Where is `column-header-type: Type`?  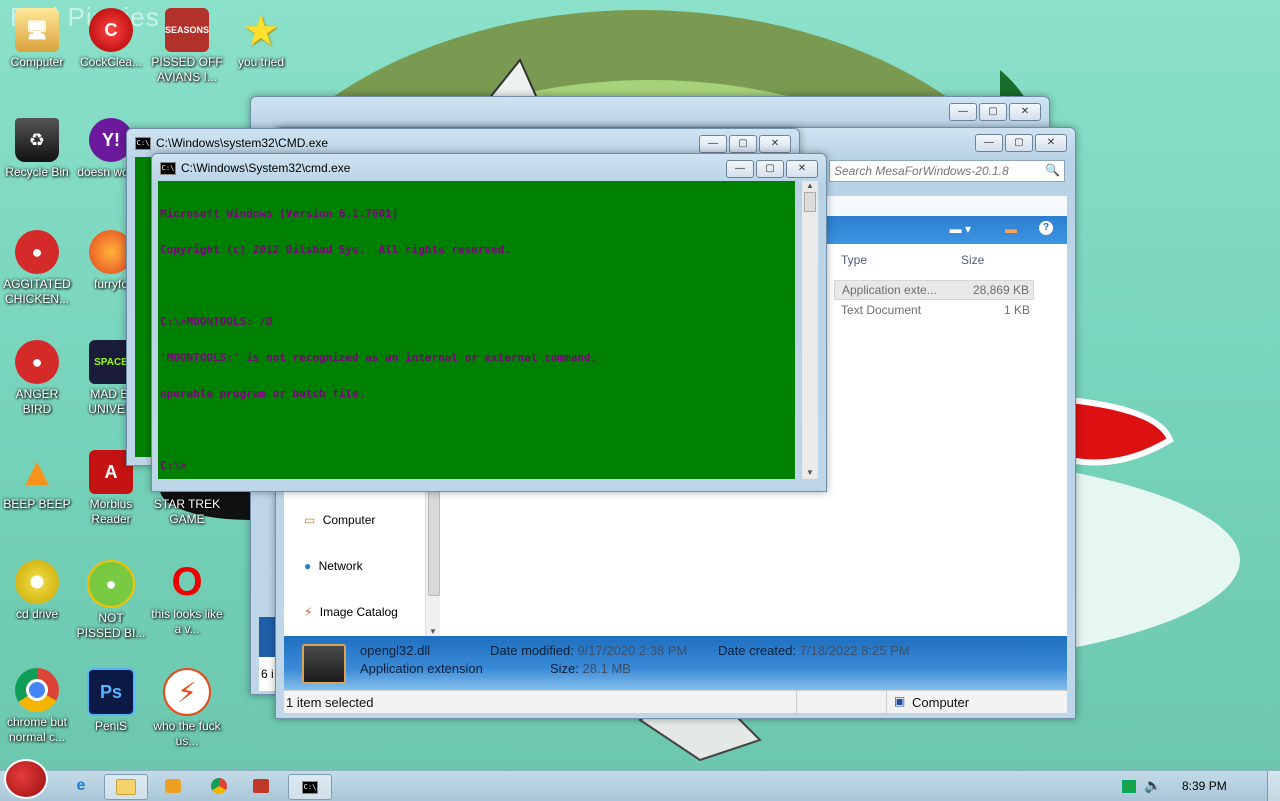
column-header-type: Type is located at coordinates (854, 260).